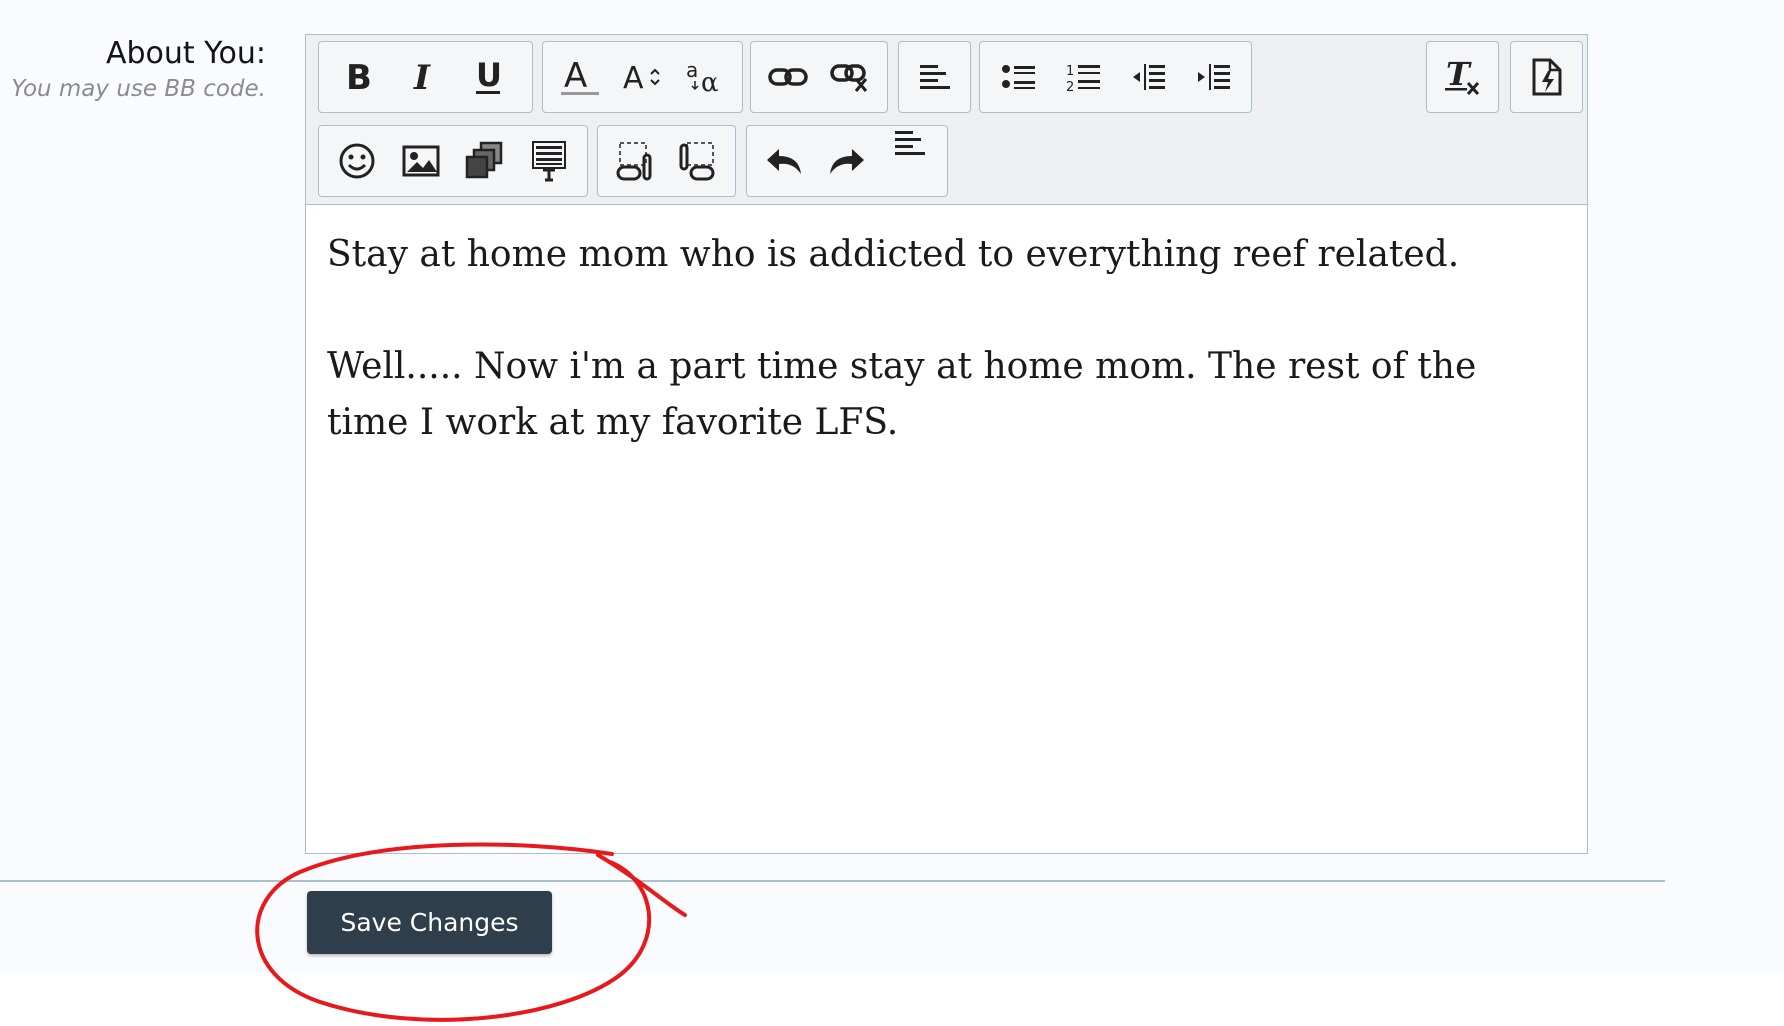  I want to click on svg-text: α, so click(710, 81).